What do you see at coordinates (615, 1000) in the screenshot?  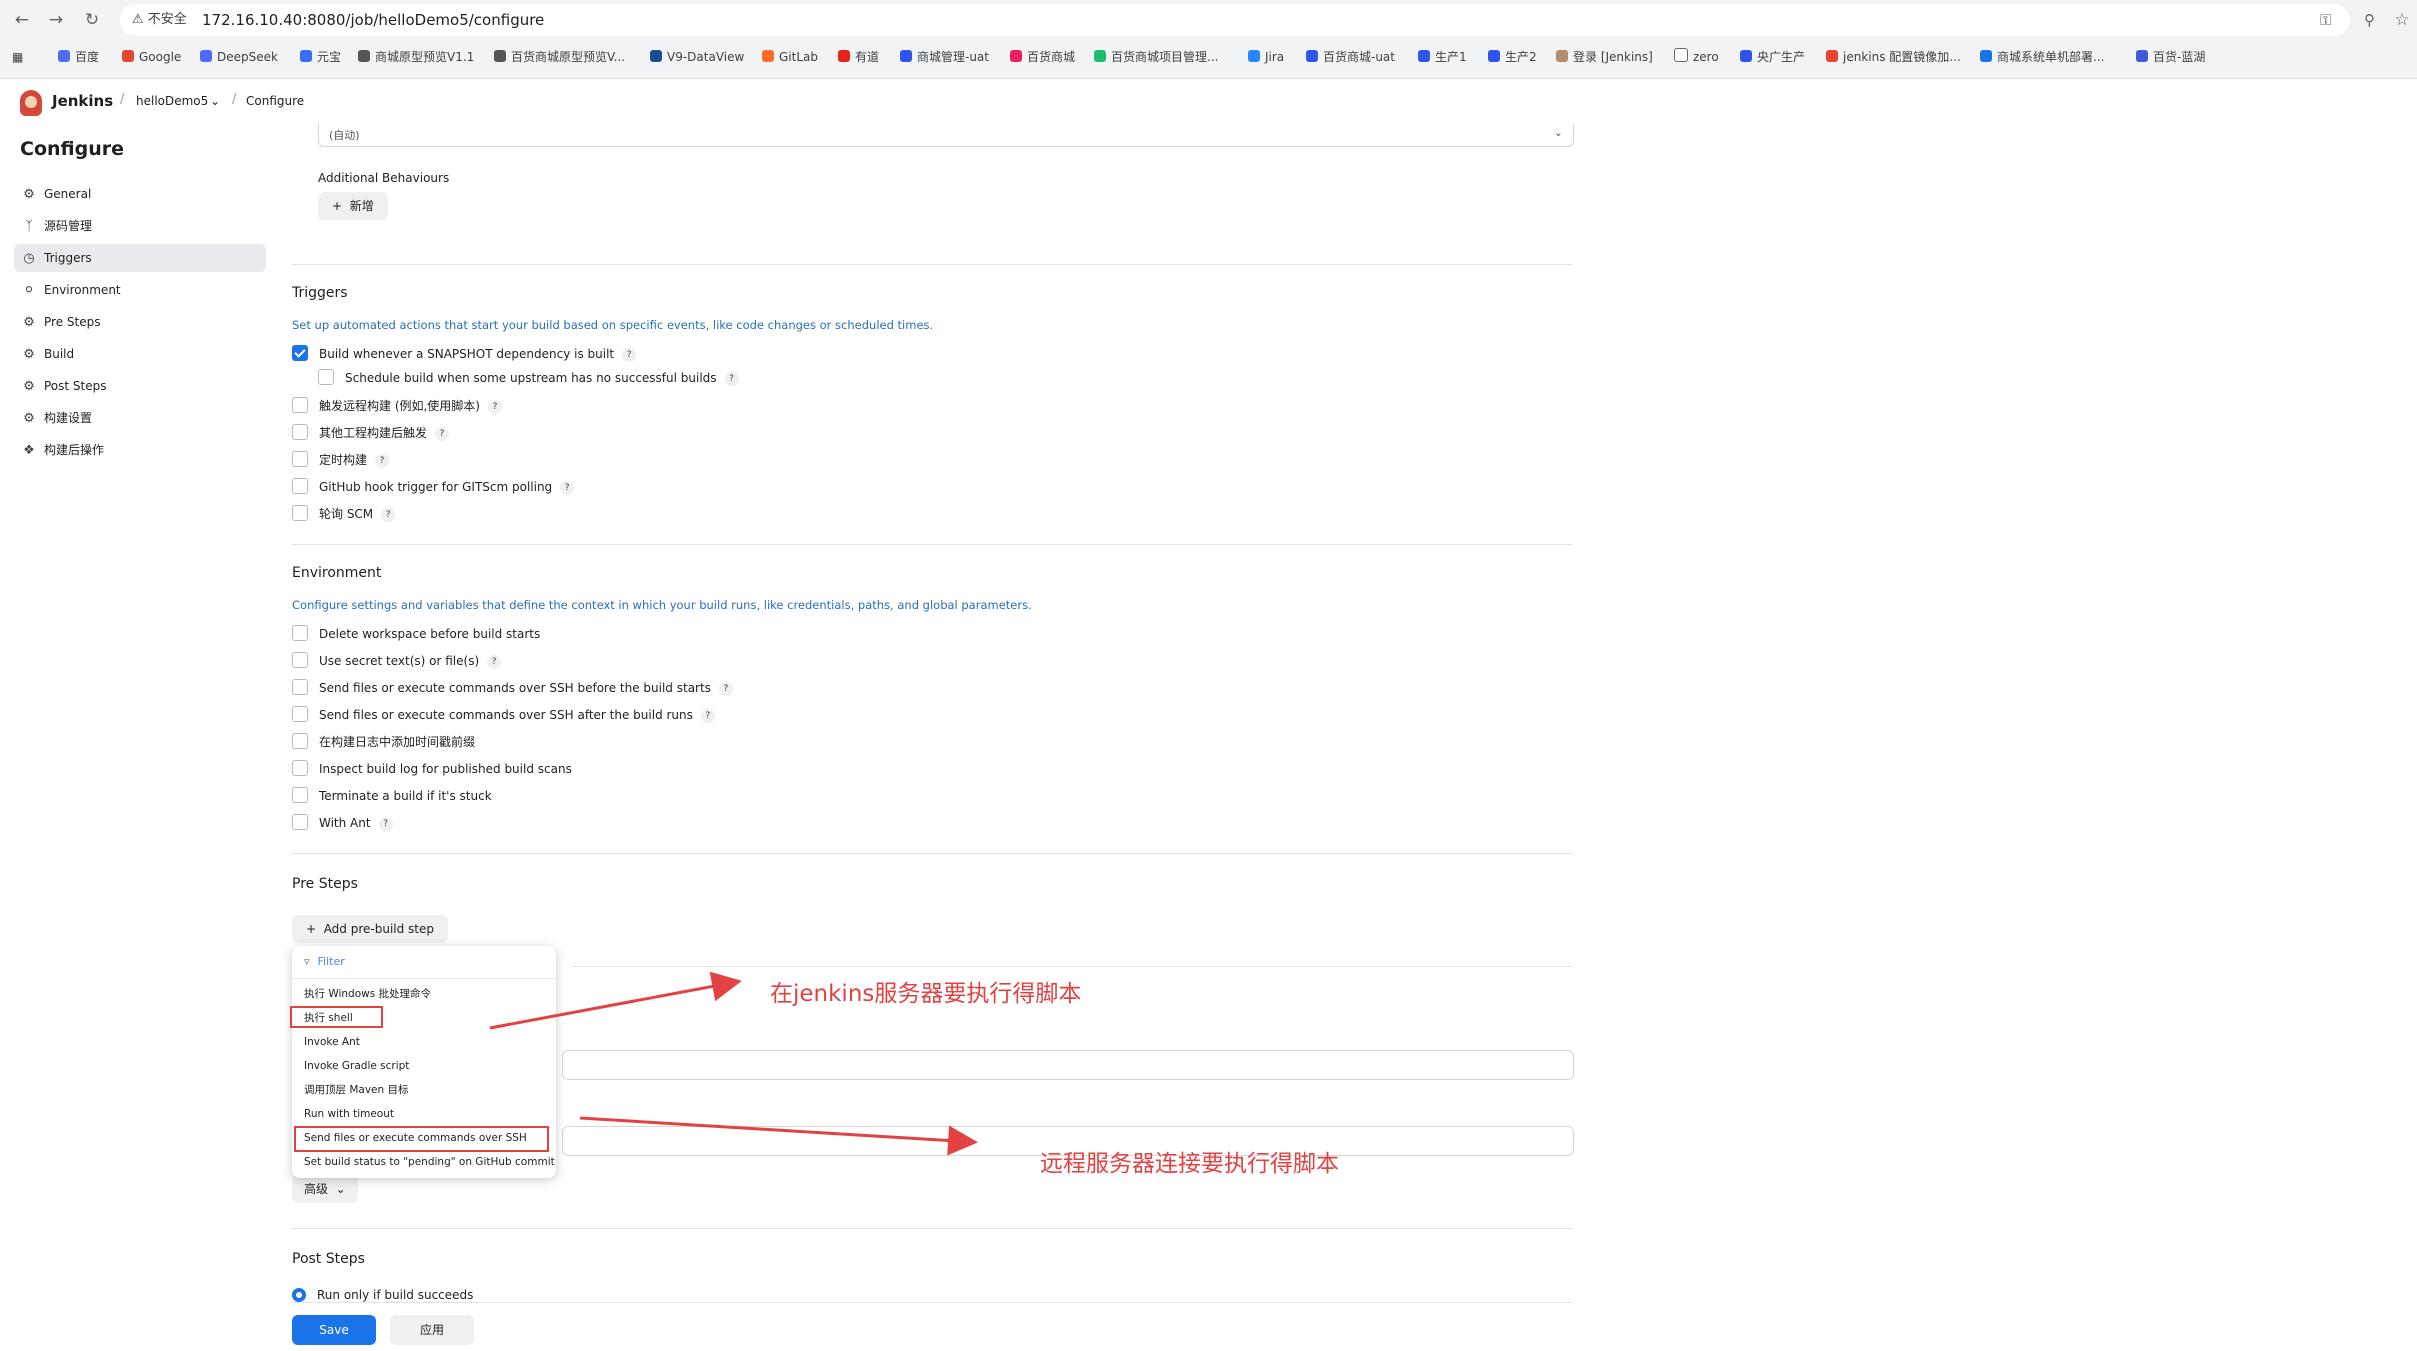 I see `arrow-to-shell-note` at bounding box center [615, 1000].